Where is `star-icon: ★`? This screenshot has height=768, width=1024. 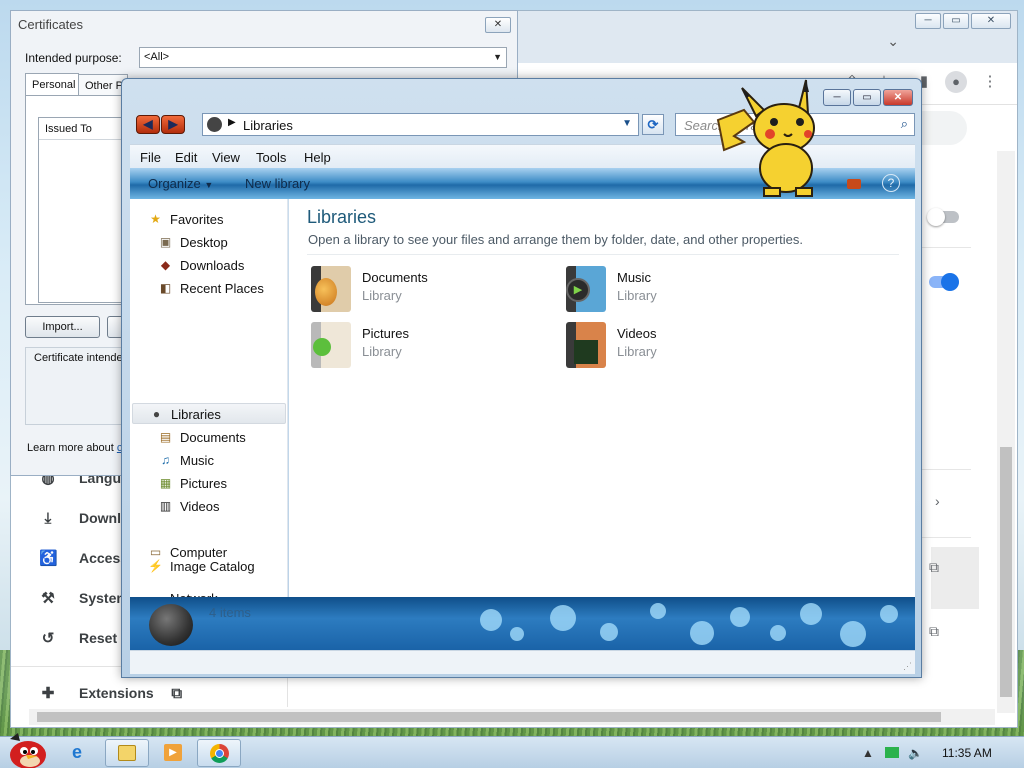
star-icon: ★ is located at coordinates (155, 219).